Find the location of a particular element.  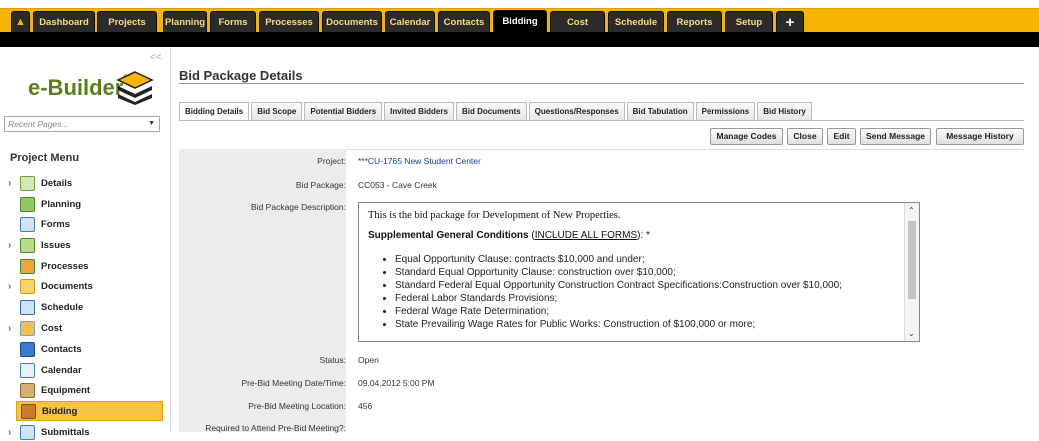

tab-forms: Forms is located at coordinates (233, 21).